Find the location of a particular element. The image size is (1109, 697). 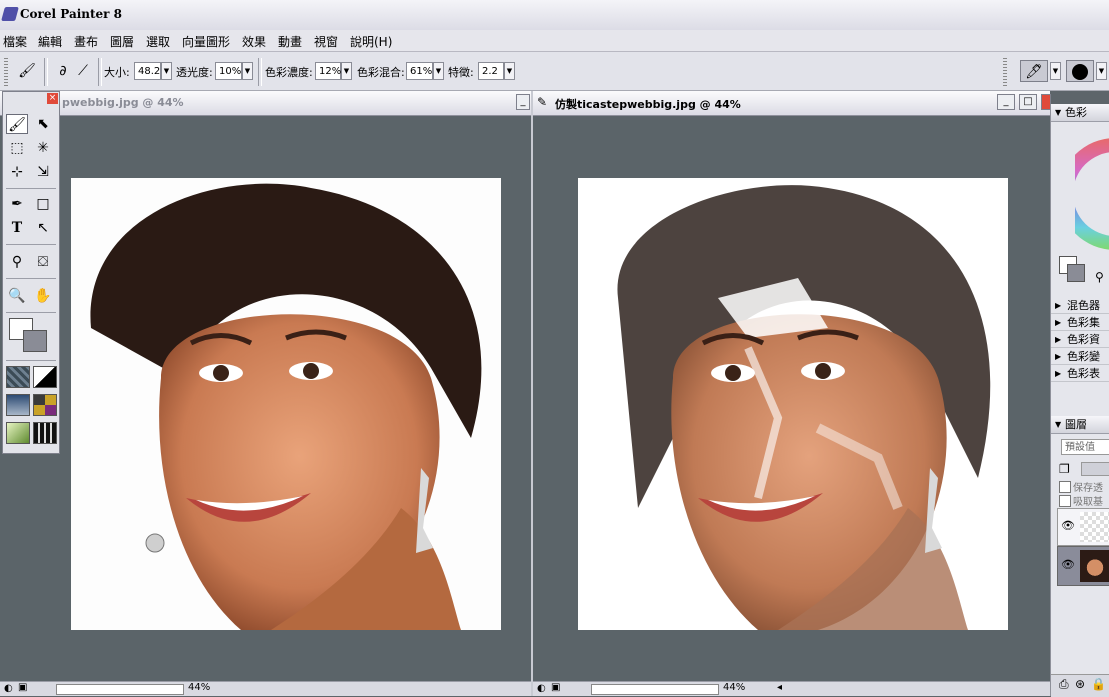

opacity-slider is located at coordinates (1095, 469).